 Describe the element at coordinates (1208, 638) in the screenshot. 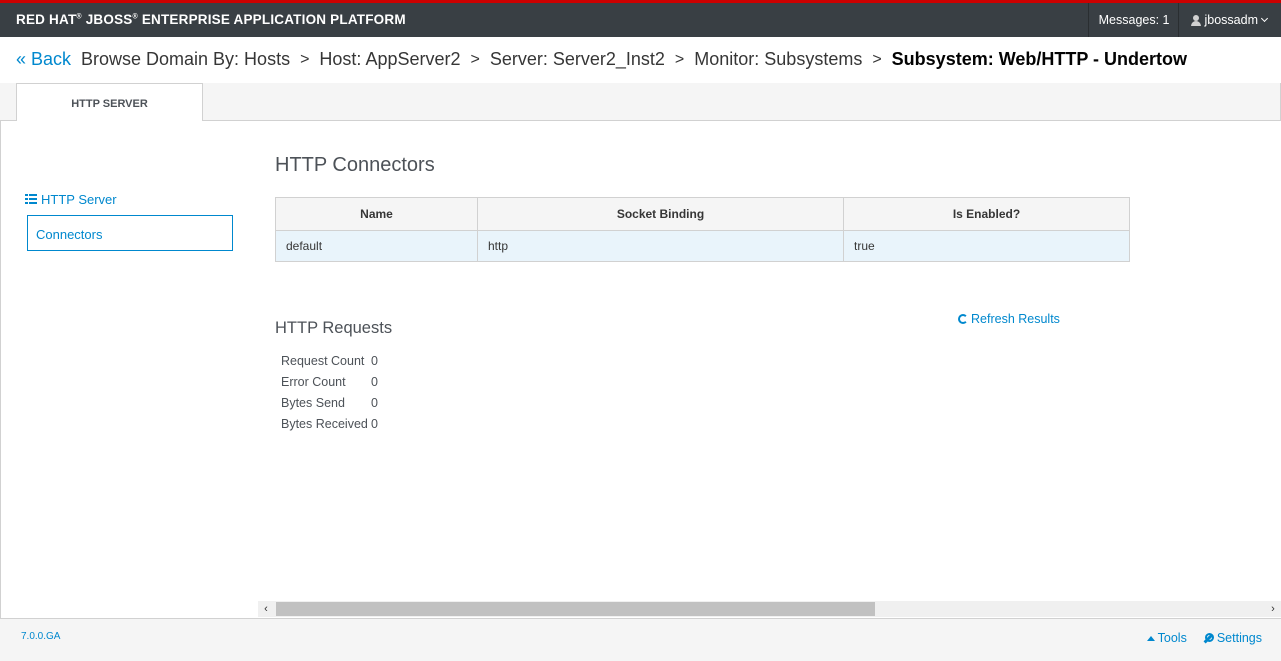

I see `wrench-icon` at that location.